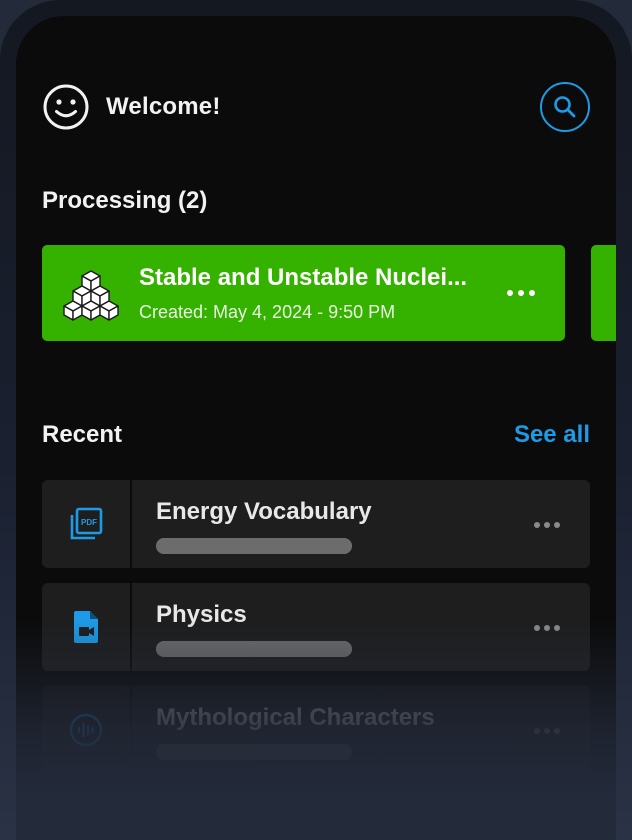 Image resolution: width=632 pixels, height=840 pixels. I want to click on see-all-link: See all, so click(552, 435).